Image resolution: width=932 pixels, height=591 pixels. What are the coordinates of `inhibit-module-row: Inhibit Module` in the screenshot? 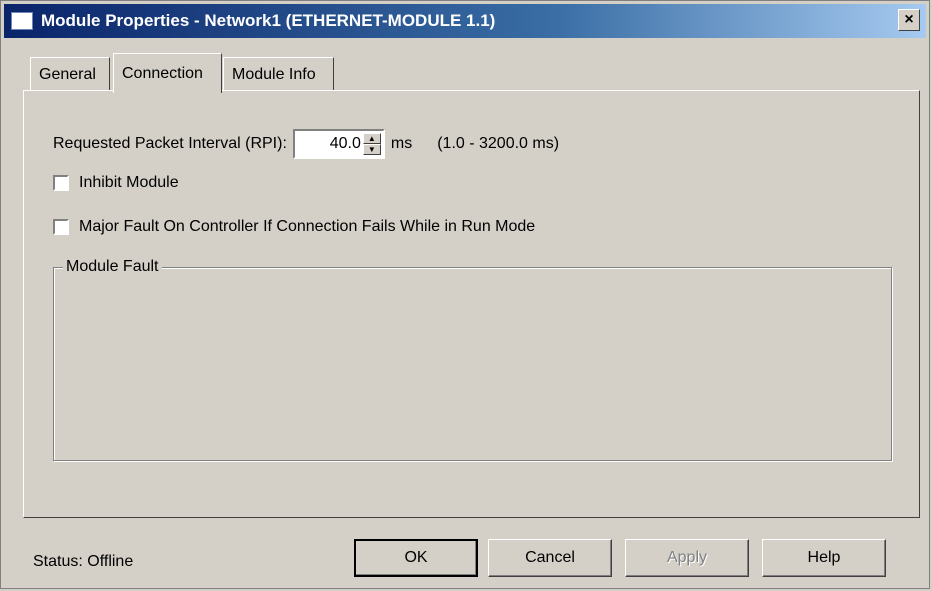 It's located at (116, 183).